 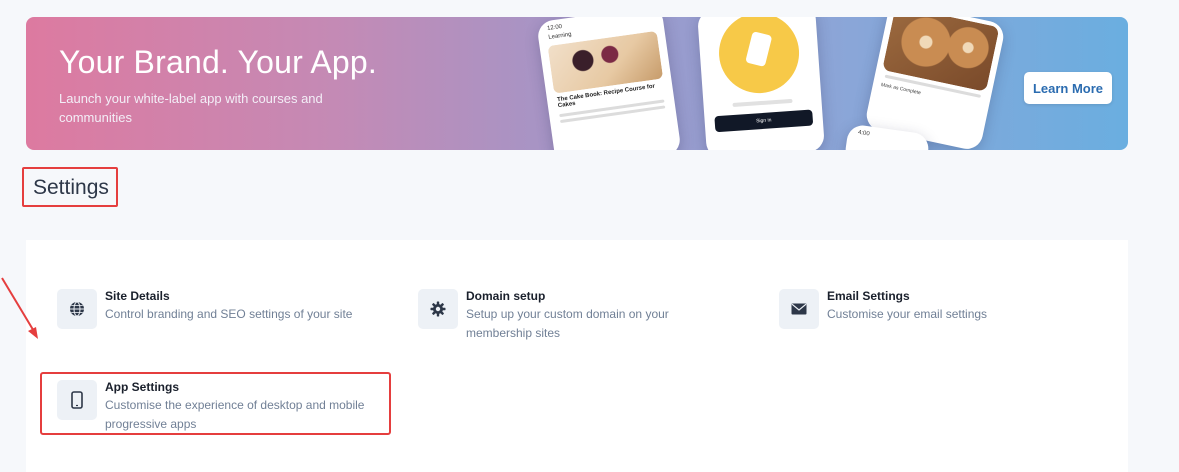 What do you see at coordinates (868, 296) in the screenshot?
I see `settings-item-title: Email Settings` at bounding box center [868, 296].